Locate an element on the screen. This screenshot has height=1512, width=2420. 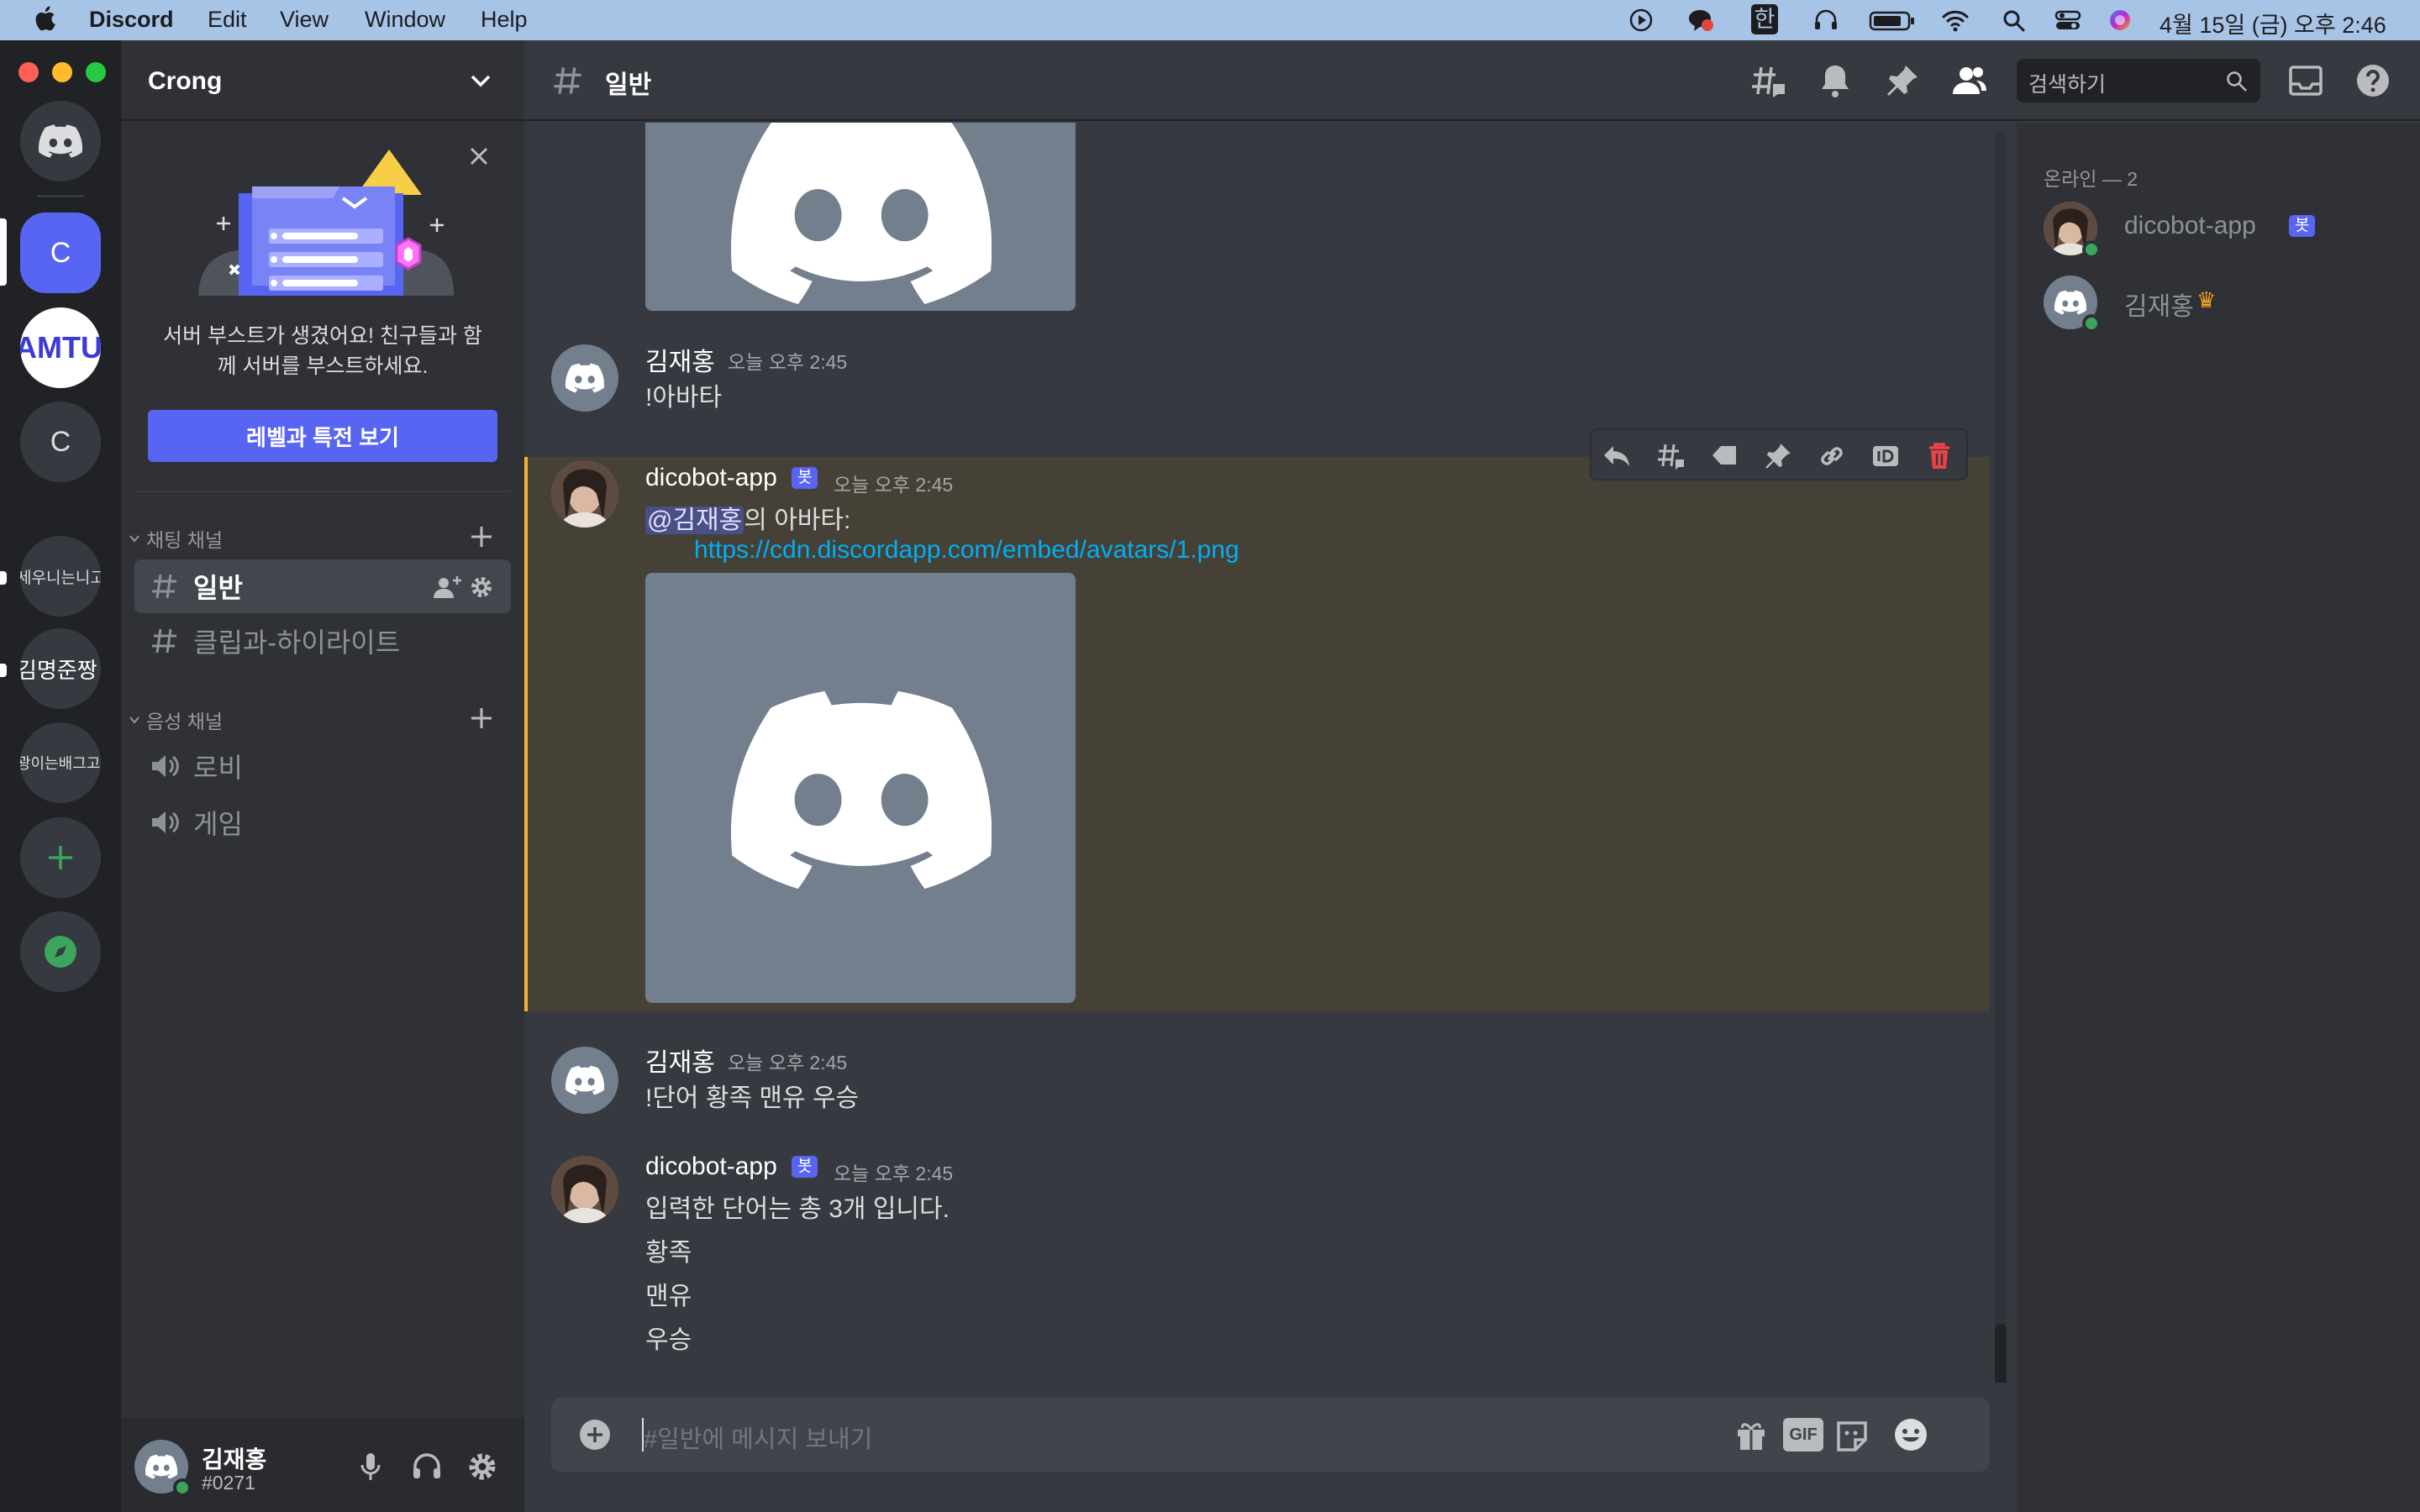
message-line: 우승 is located at coordinates (668, 1340).